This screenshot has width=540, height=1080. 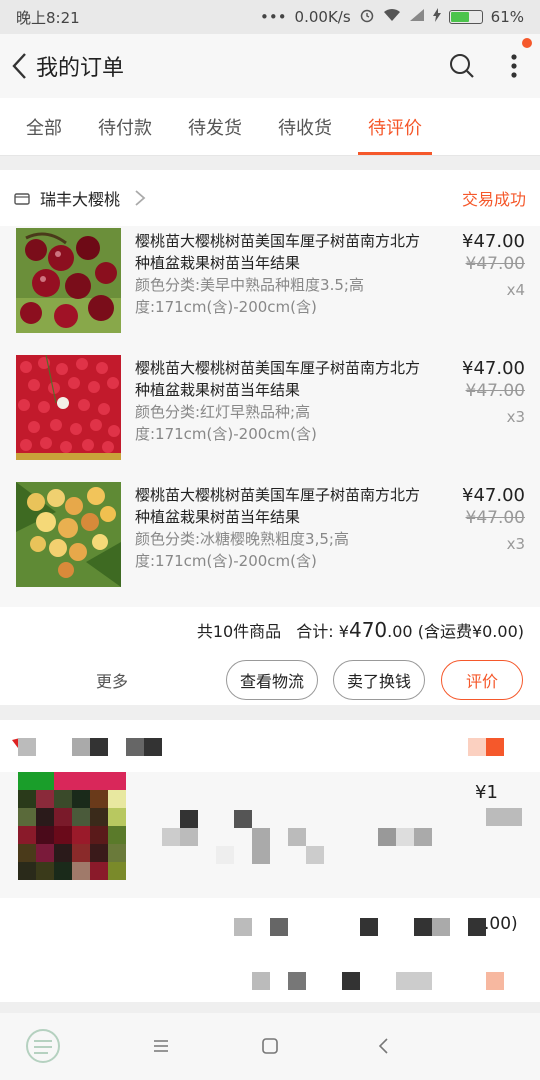 I want to click on status-time: 晚上8:21, so click(x=48, y=17).